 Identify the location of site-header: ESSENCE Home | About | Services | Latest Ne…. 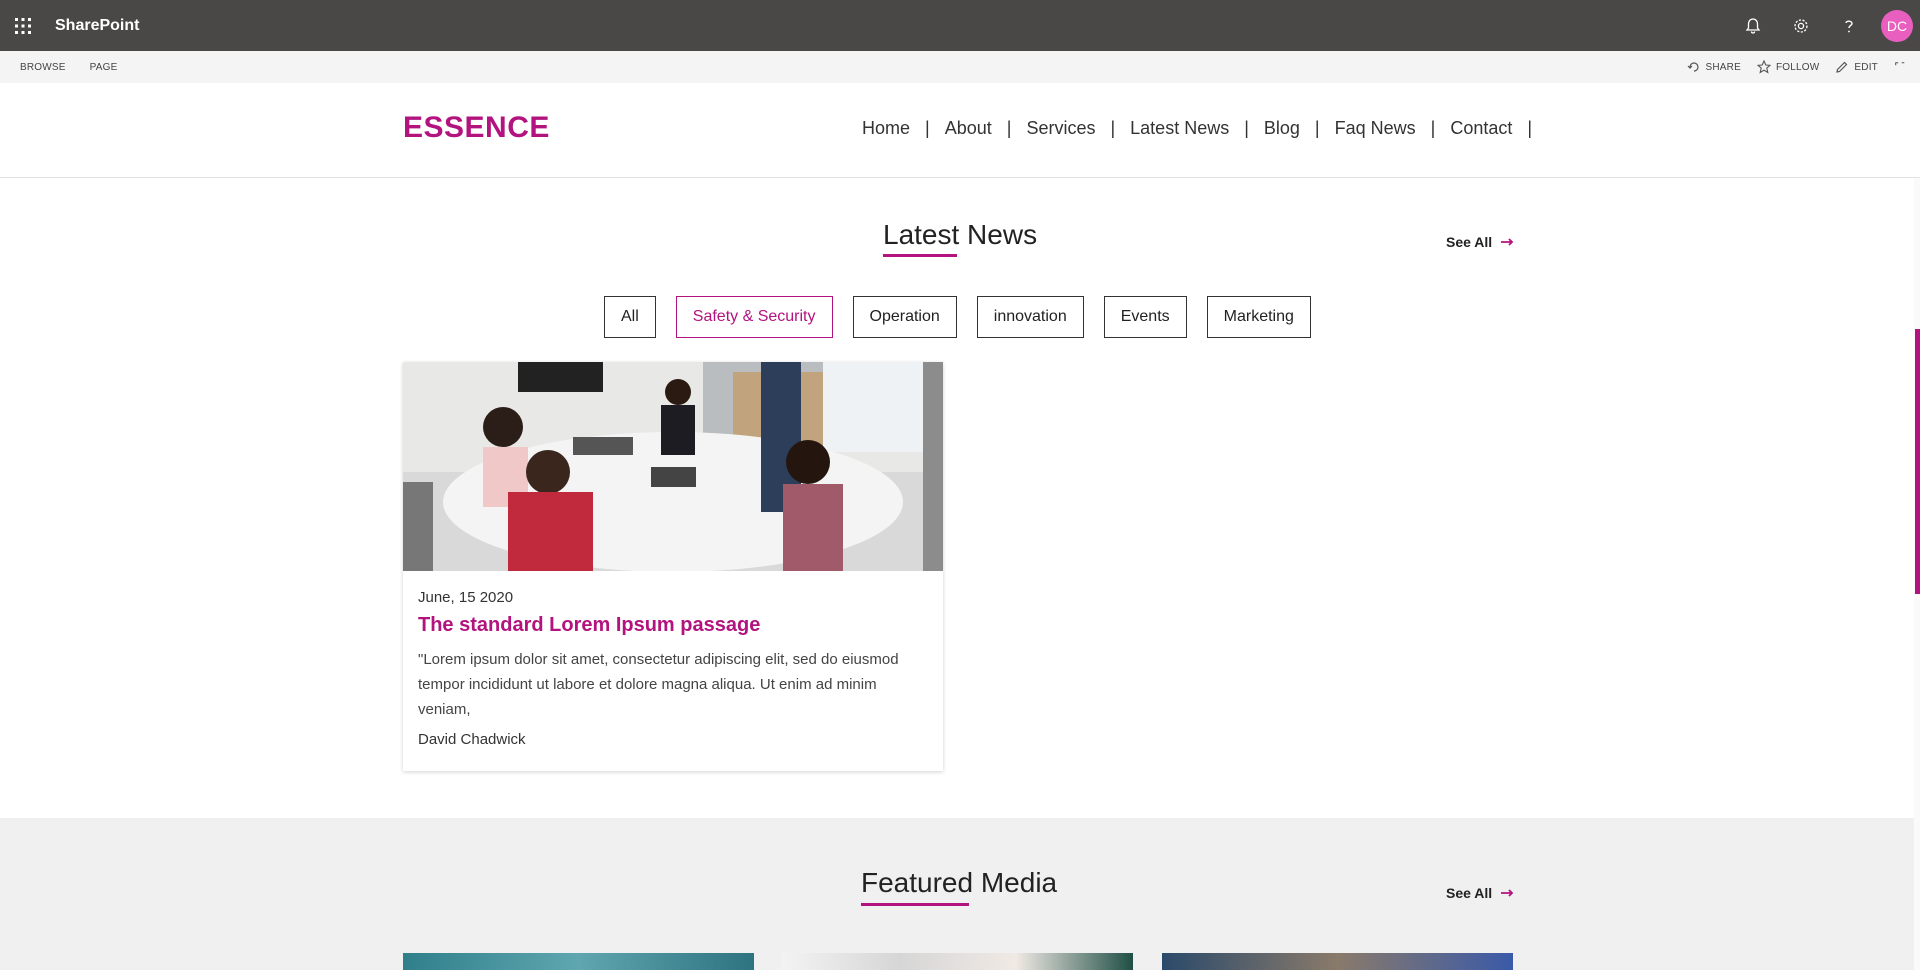
(960, 130).